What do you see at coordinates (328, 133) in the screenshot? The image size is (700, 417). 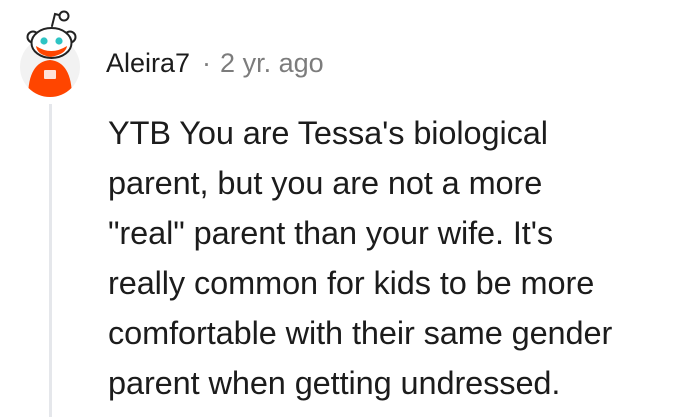 I see `comment-body-line: YTB You are Tessa's biological` at bounding box center [328, 133].